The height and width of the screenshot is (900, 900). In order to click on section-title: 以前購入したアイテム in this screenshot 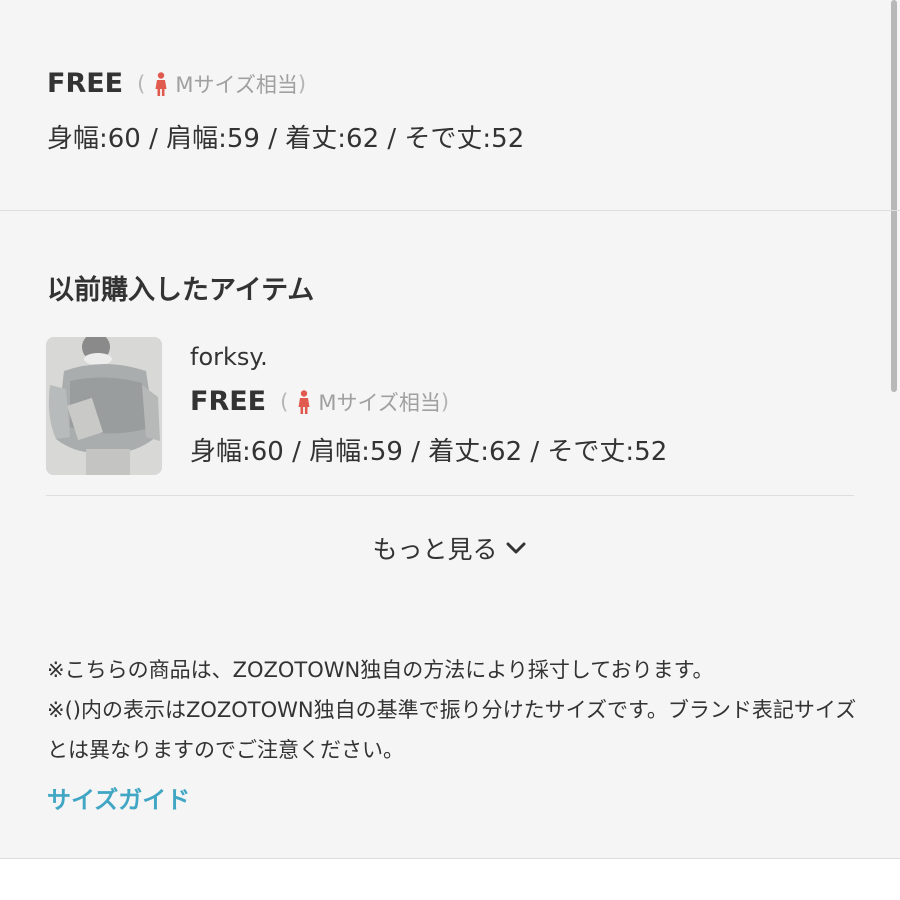, I will do `click(181, 290)`.